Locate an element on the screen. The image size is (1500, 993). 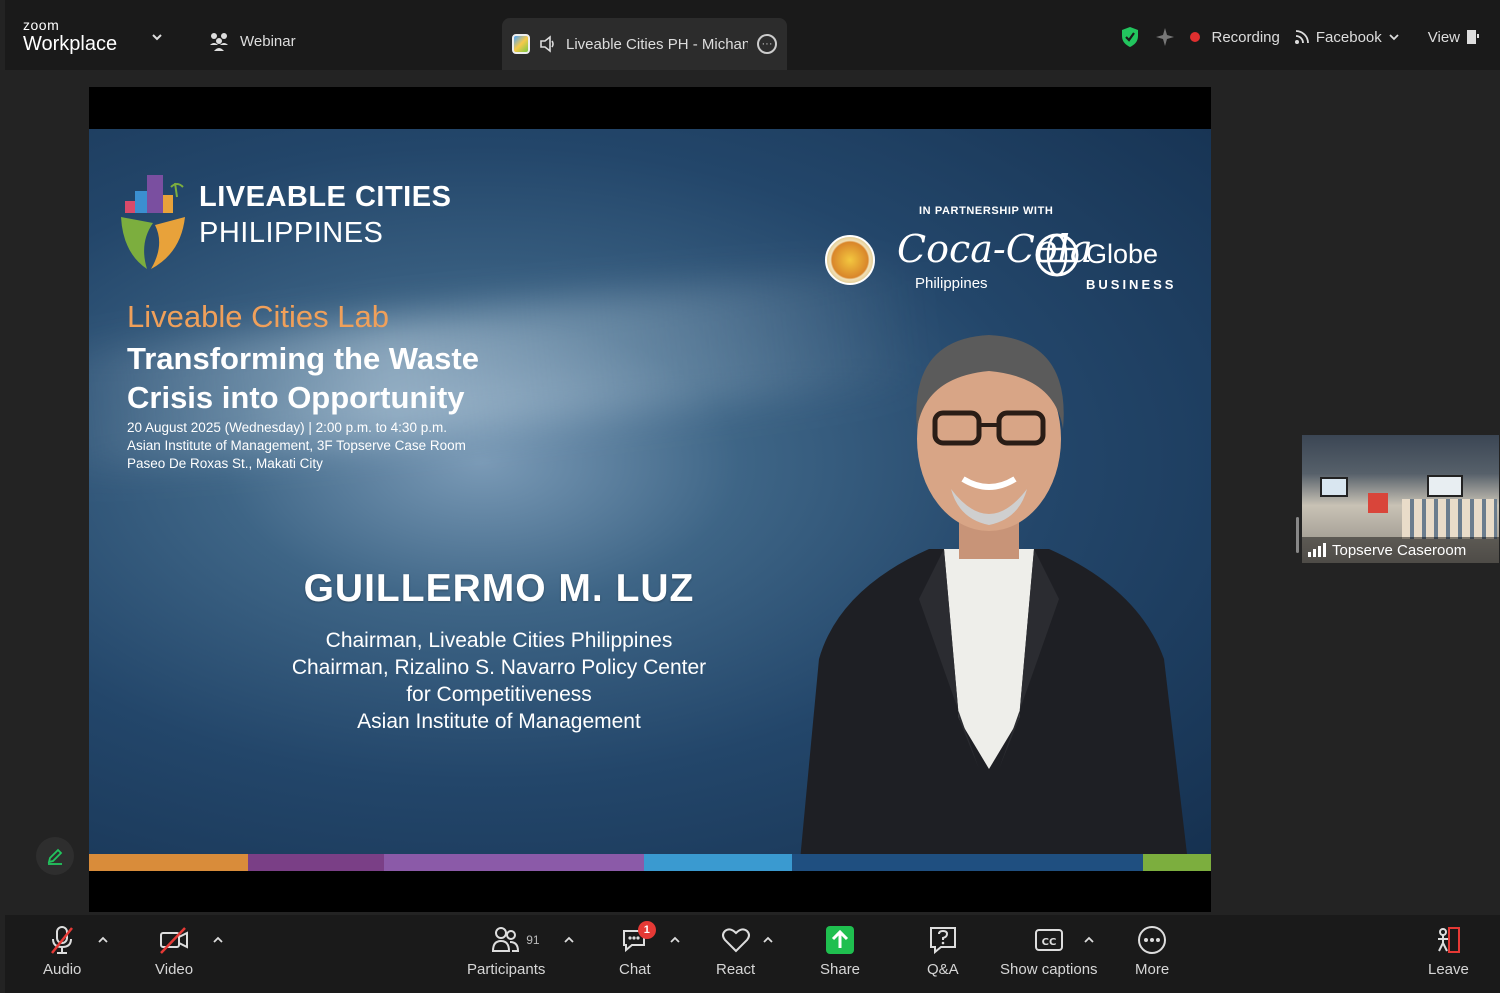
leave-label: Leave is located at coordinates (1448, 969).